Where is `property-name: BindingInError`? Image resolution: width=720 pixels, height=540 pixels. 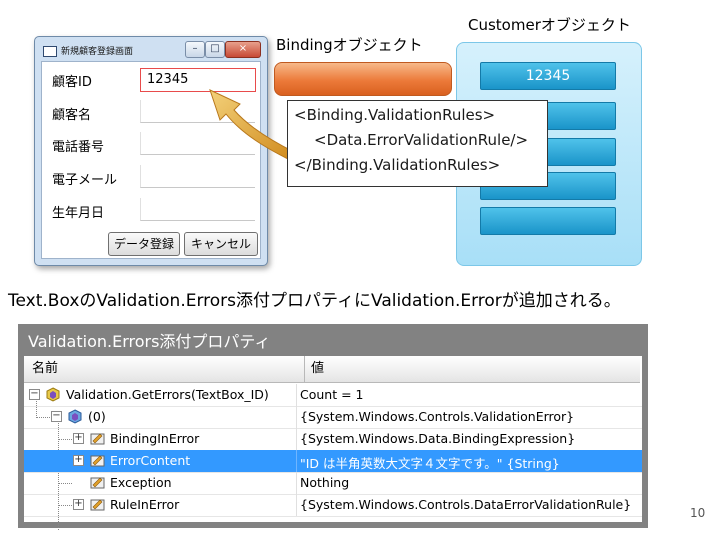
property-name: BindingInError is located at coordinates (155, 438).